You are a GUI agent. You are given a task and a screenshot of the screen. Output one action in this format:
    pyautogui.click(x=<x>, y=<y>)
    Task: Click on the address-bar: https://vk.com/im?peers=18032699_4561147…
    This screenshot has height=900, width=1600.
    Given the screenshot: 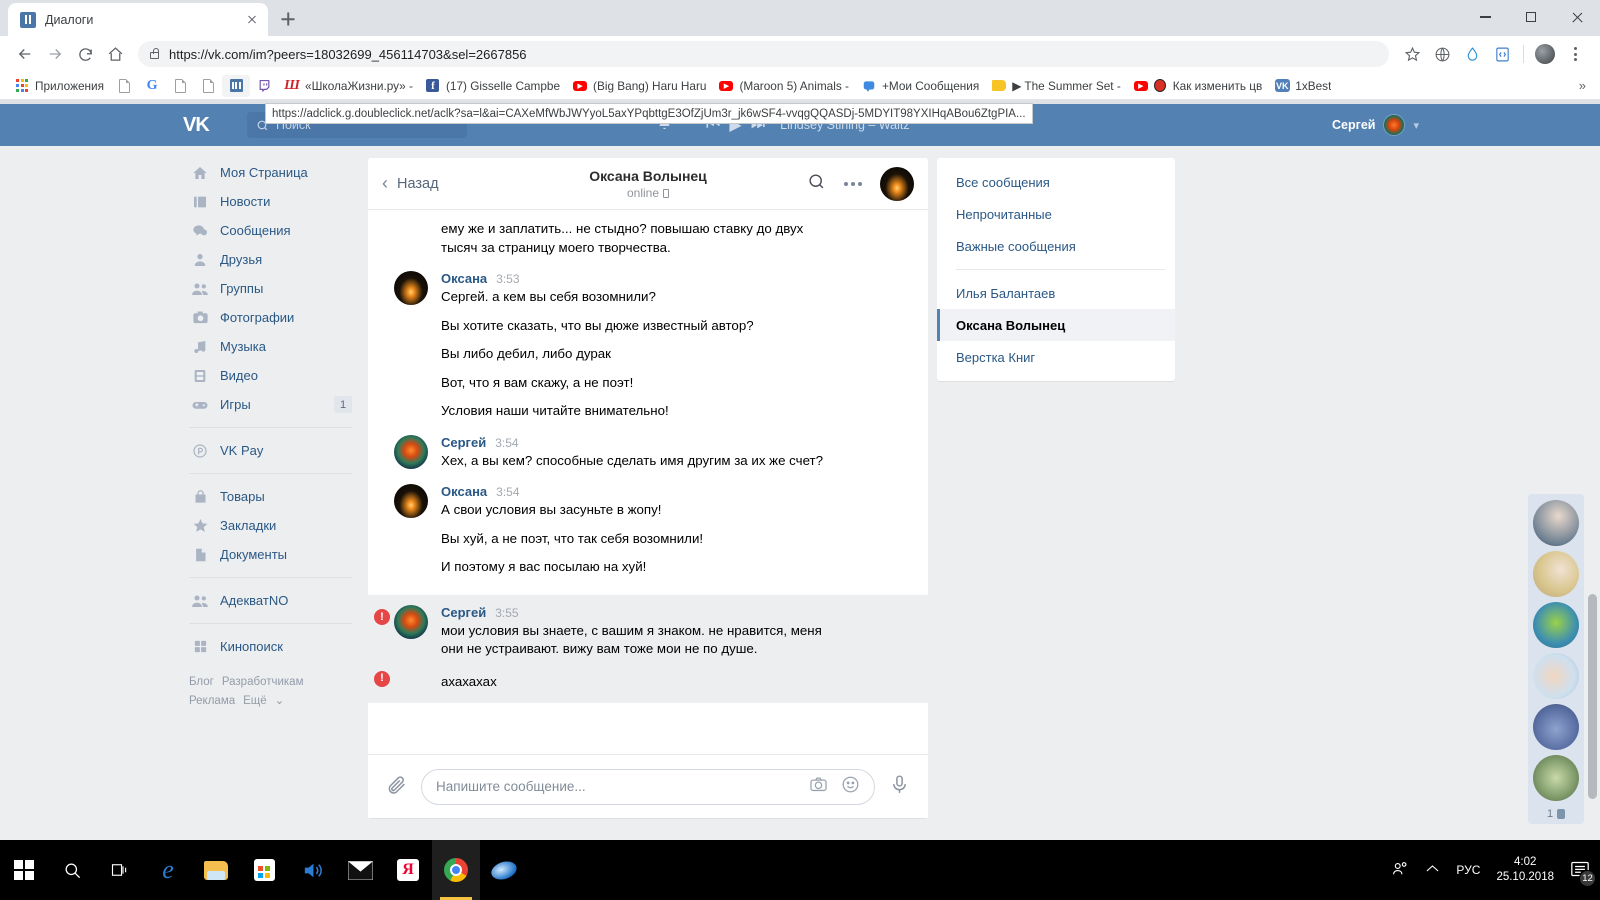 What is the action you would take?
    pyautogui.click(x=763, y=54)
    